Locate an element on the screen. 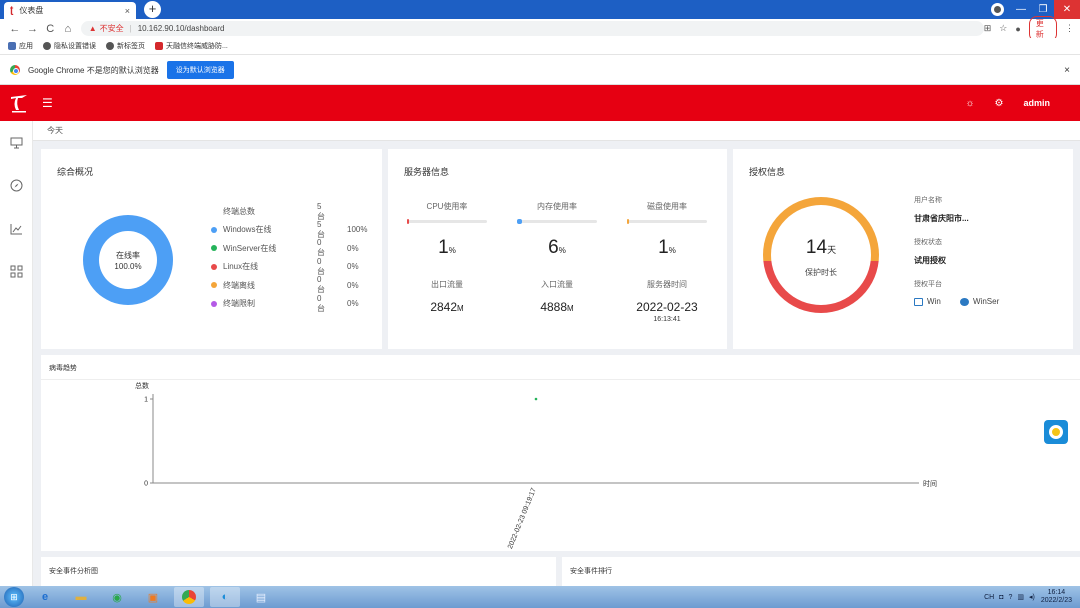  metric-value: 6 is located at coordinates (553, 247).